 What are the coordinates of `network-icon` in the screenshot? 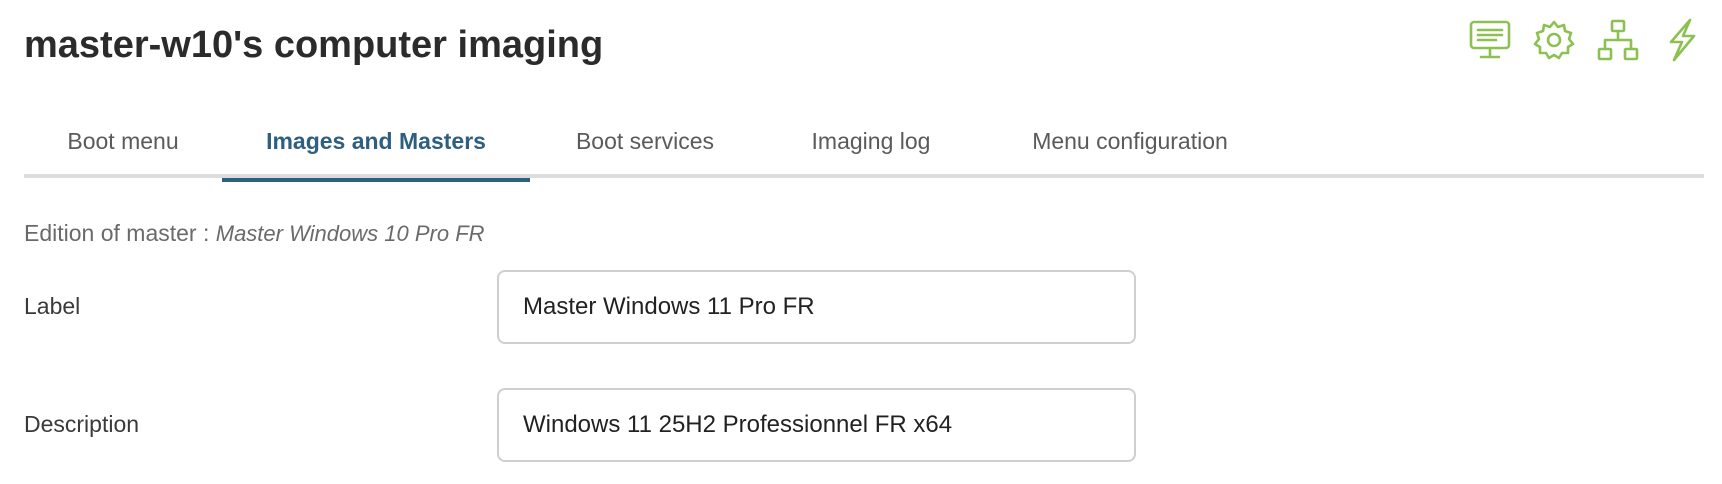 It's located at (1618, 40).